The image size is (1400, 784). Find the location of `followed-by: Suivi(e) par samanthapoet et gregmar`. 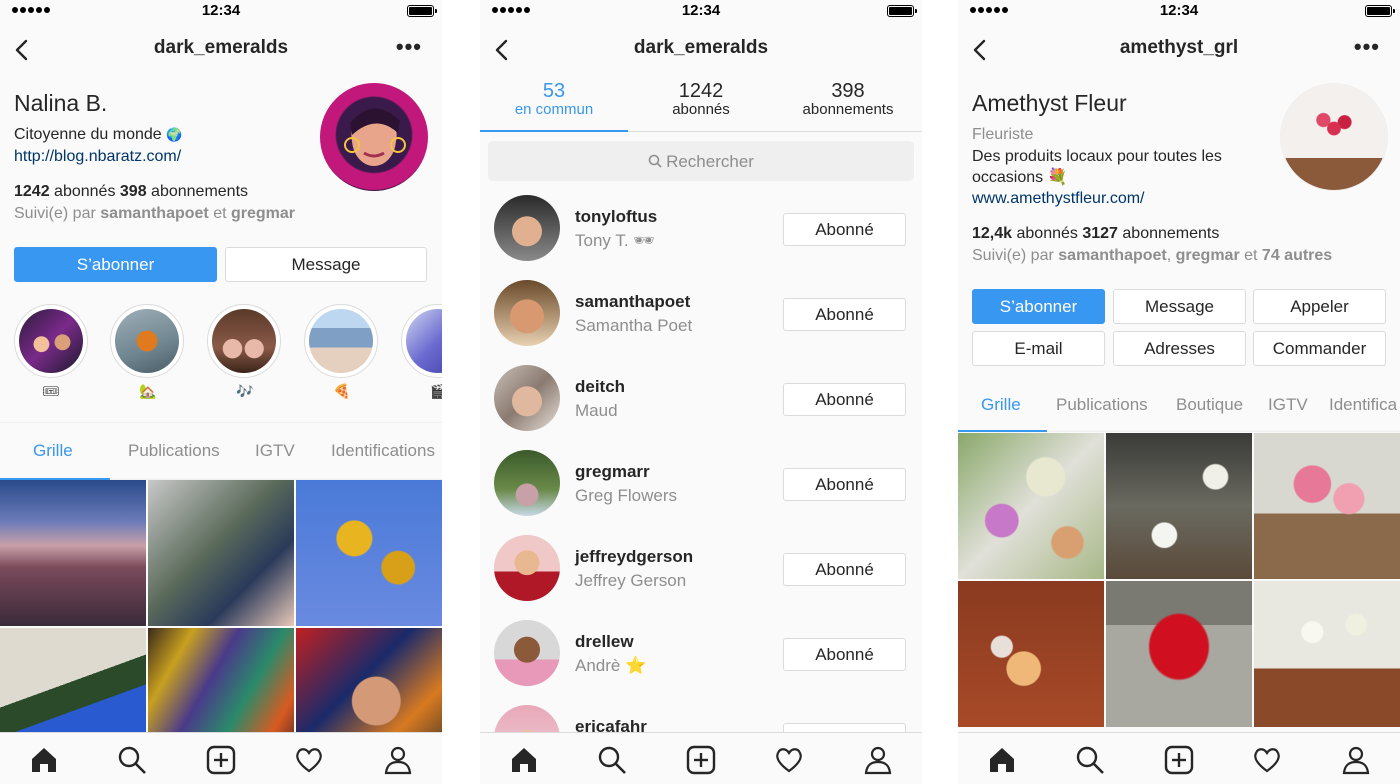

followed-by: Suivi(e) par samanthapoet et gregmar is located at coordinates (154, 213).